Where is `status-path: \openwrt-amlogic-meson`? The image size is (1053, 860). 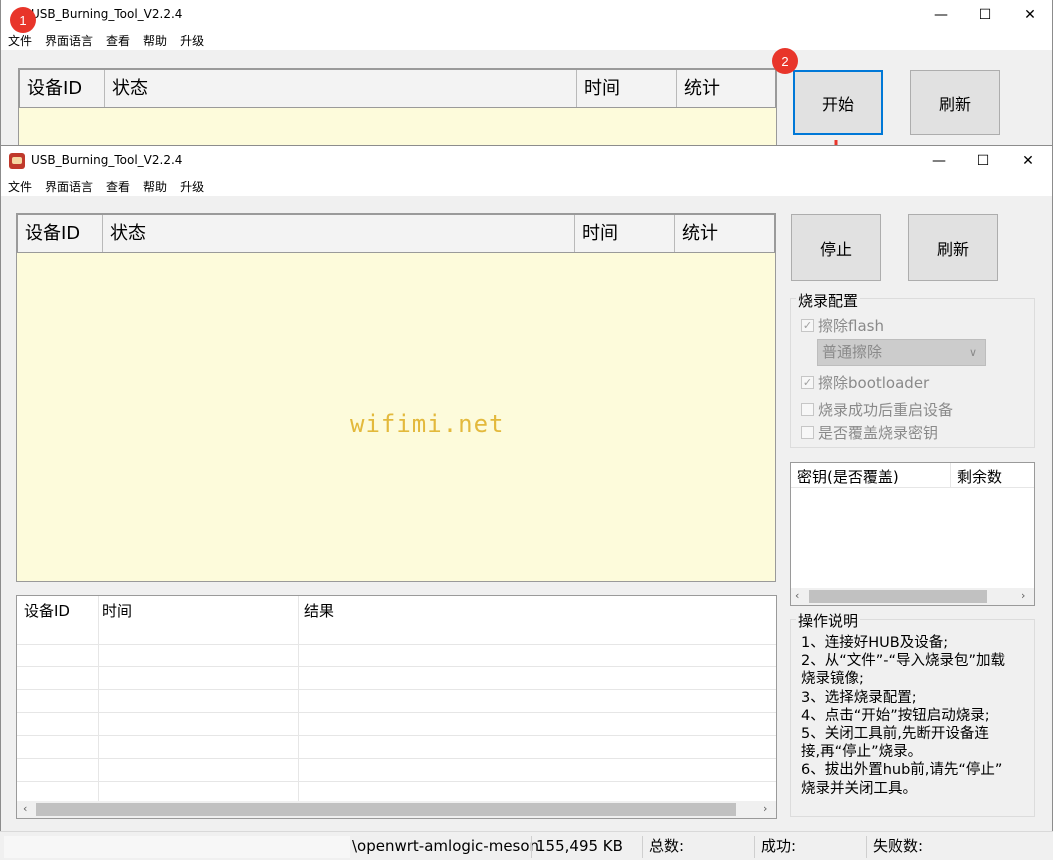 status-path: \openwrt-amlogic-meson is located at coordinates (446, 846).